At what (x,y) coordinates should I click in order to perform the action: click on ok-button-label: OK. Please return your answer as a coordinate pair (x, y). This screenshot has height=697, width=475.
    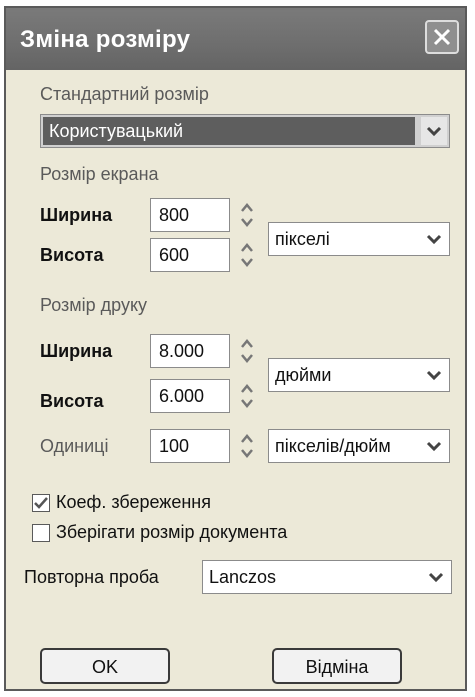
    Looking at the image, I should click on (104, 667).